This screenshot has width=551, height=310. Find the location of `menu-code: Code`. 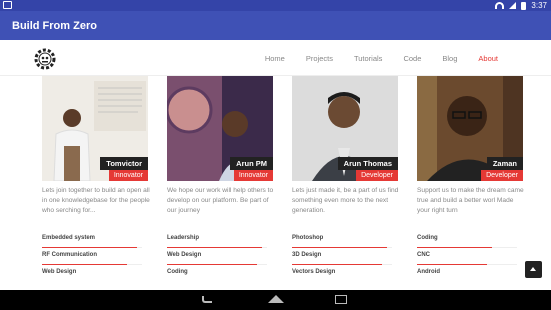

menu-code: Code is located at coordinates (412, 58).